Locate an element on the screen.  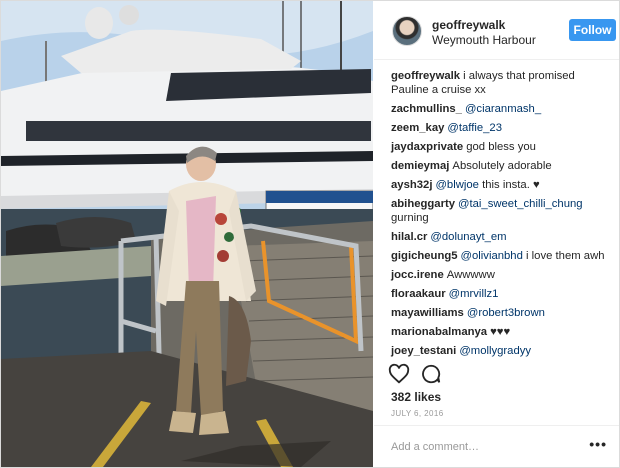
comment-item: demieymaj Absolutely adorable is located at coordinates (502, 166).